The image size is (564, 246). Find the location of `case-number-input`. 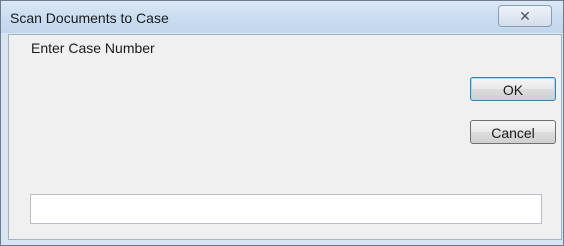

case-number-input is located at coordinates (286, 209).